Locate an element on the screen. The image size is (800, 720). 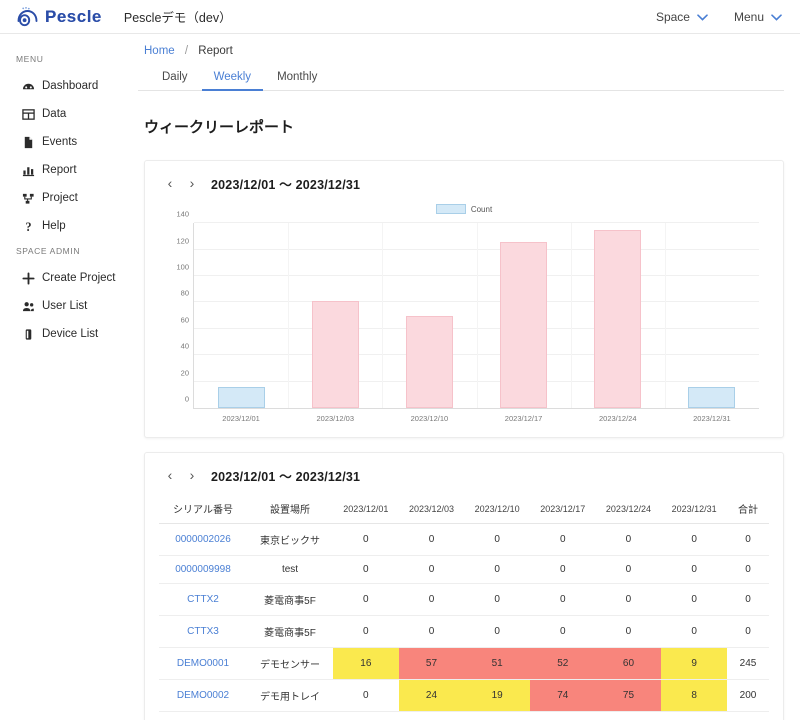
header-actions: Space Menu is located at coordinates (721, 17).